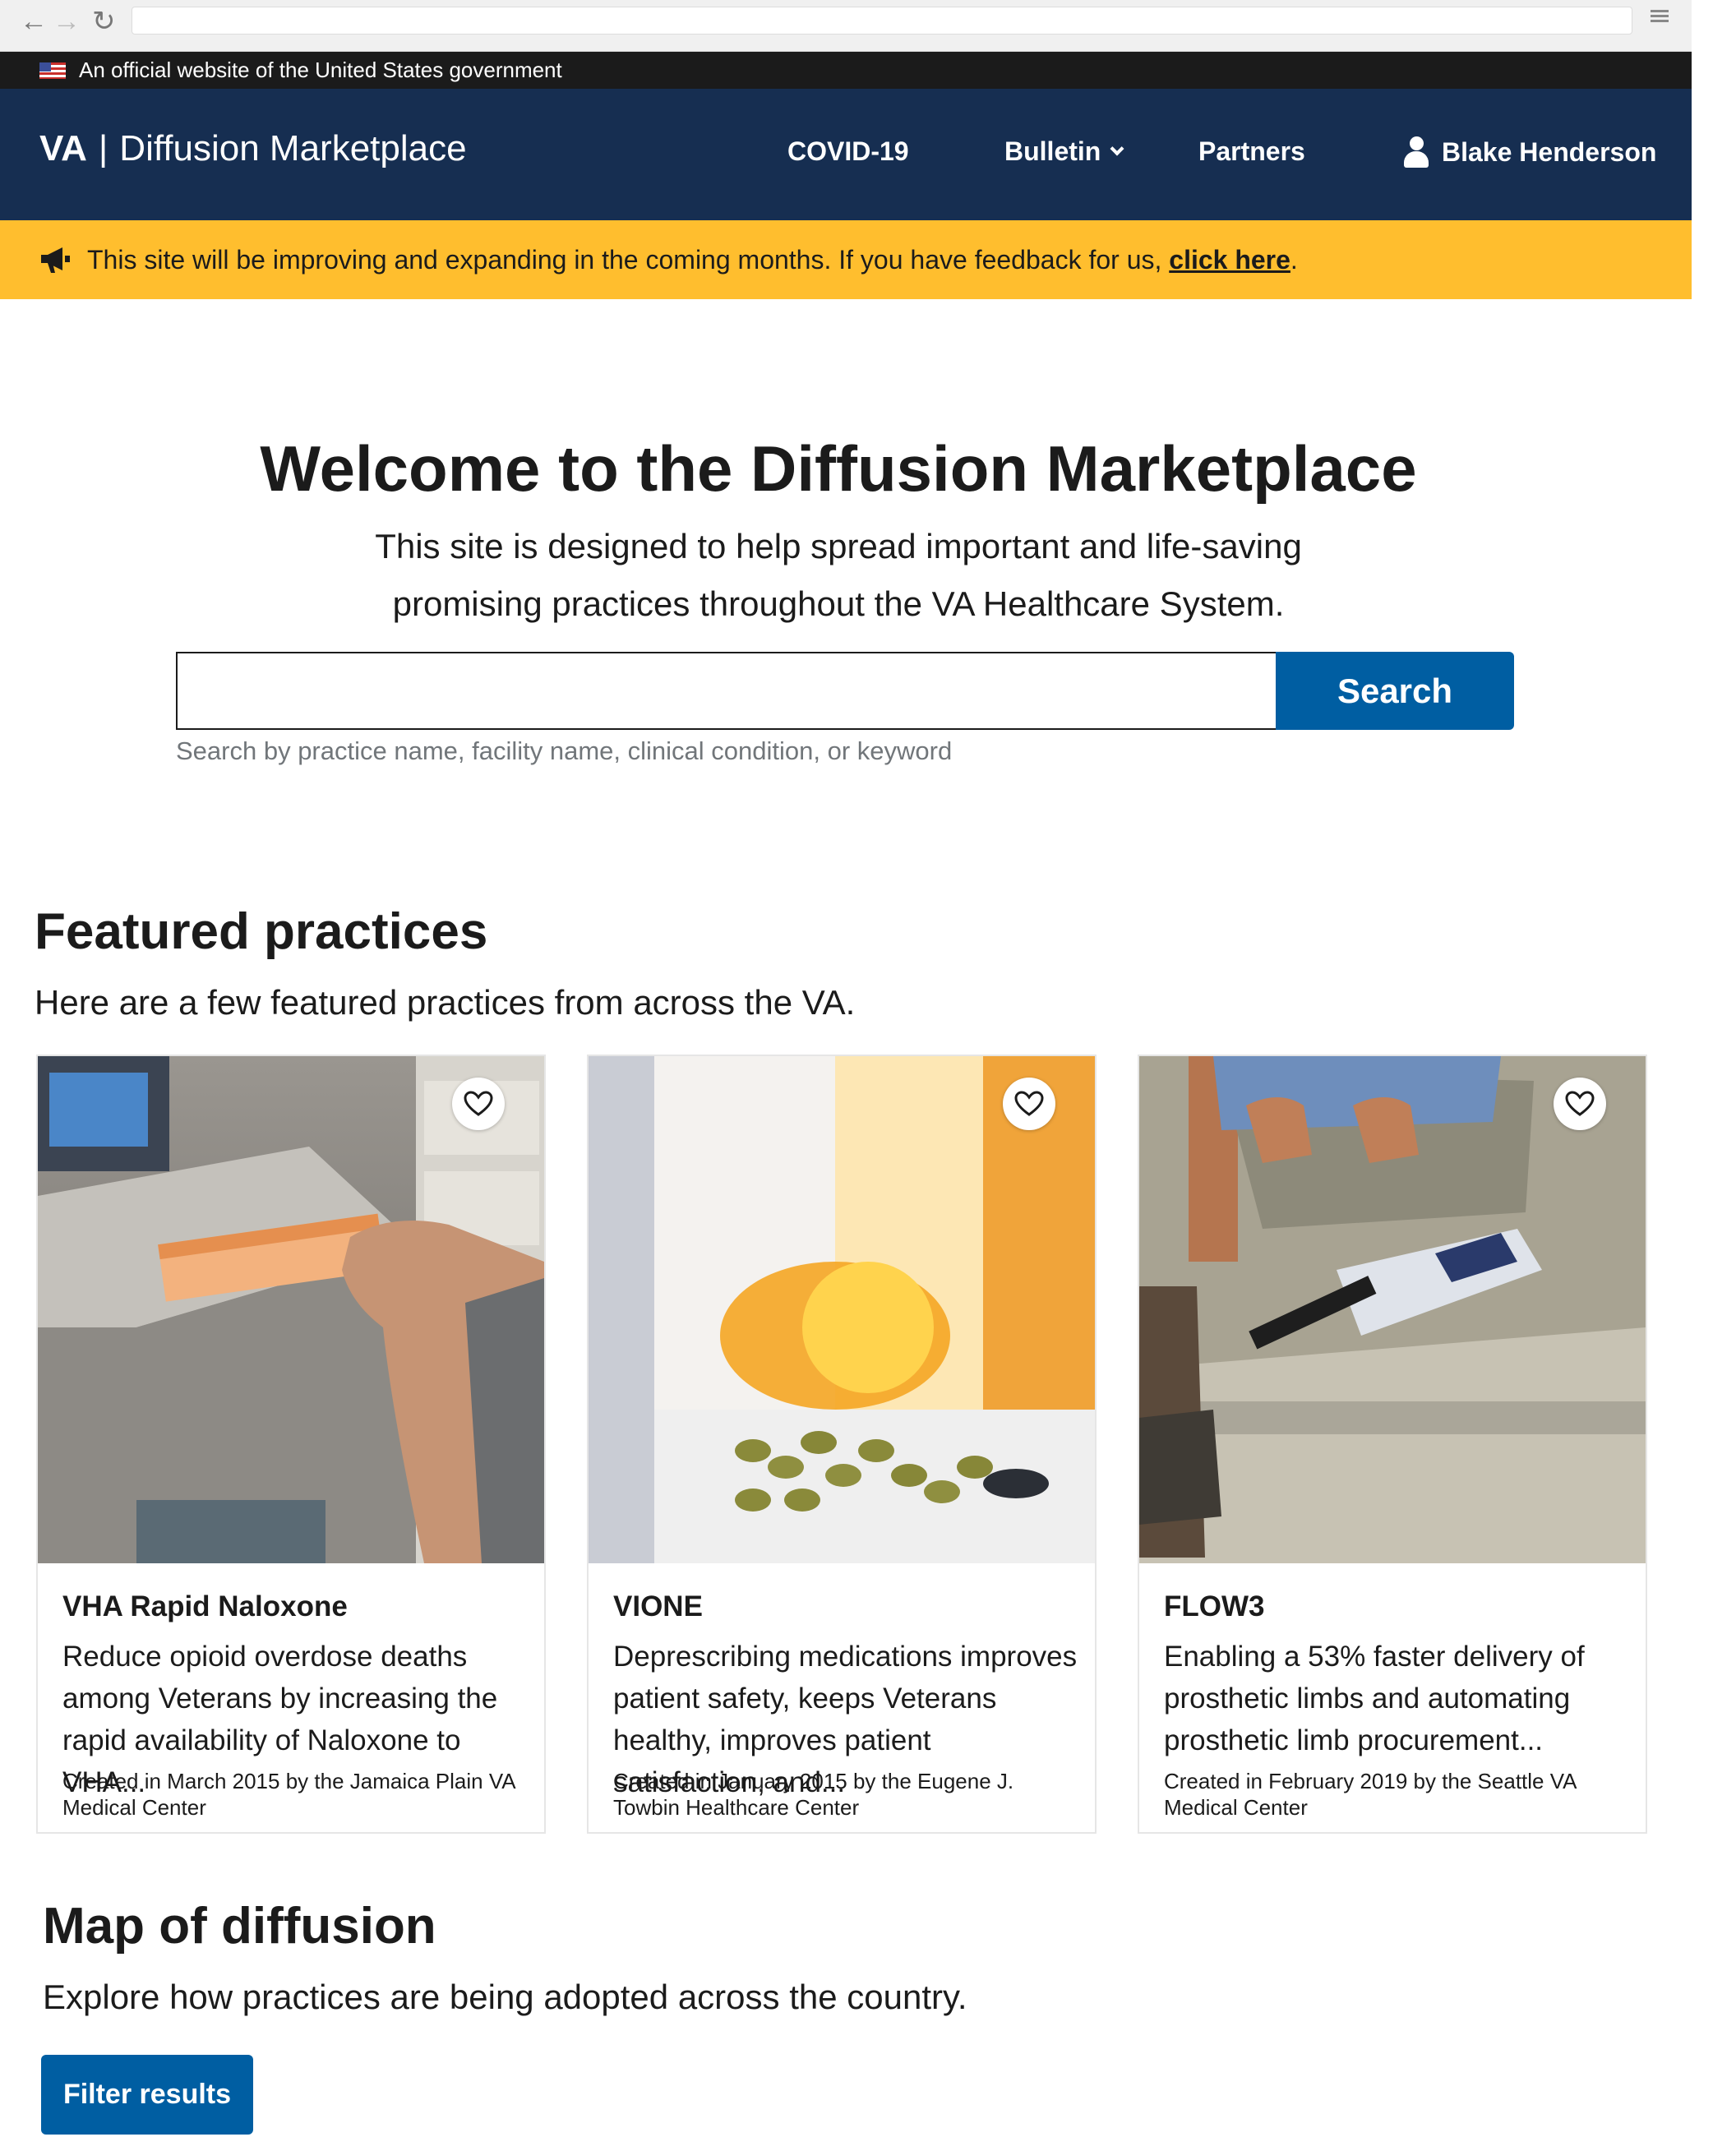  I want to click on practice-title: VHA Rapid Naloxone, so click(205, 1606).